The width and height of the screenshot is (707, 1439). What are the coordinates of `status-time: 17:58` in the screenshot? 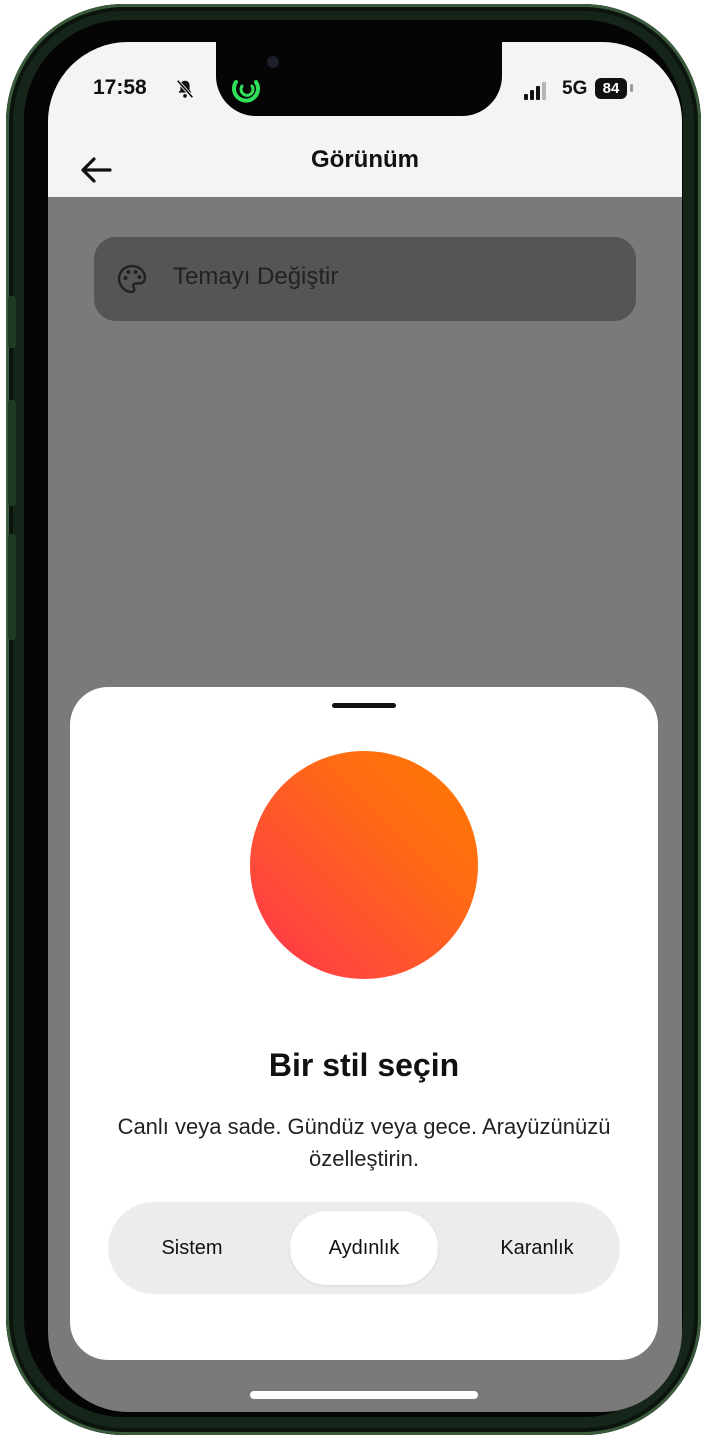 It's located at (120, 87).